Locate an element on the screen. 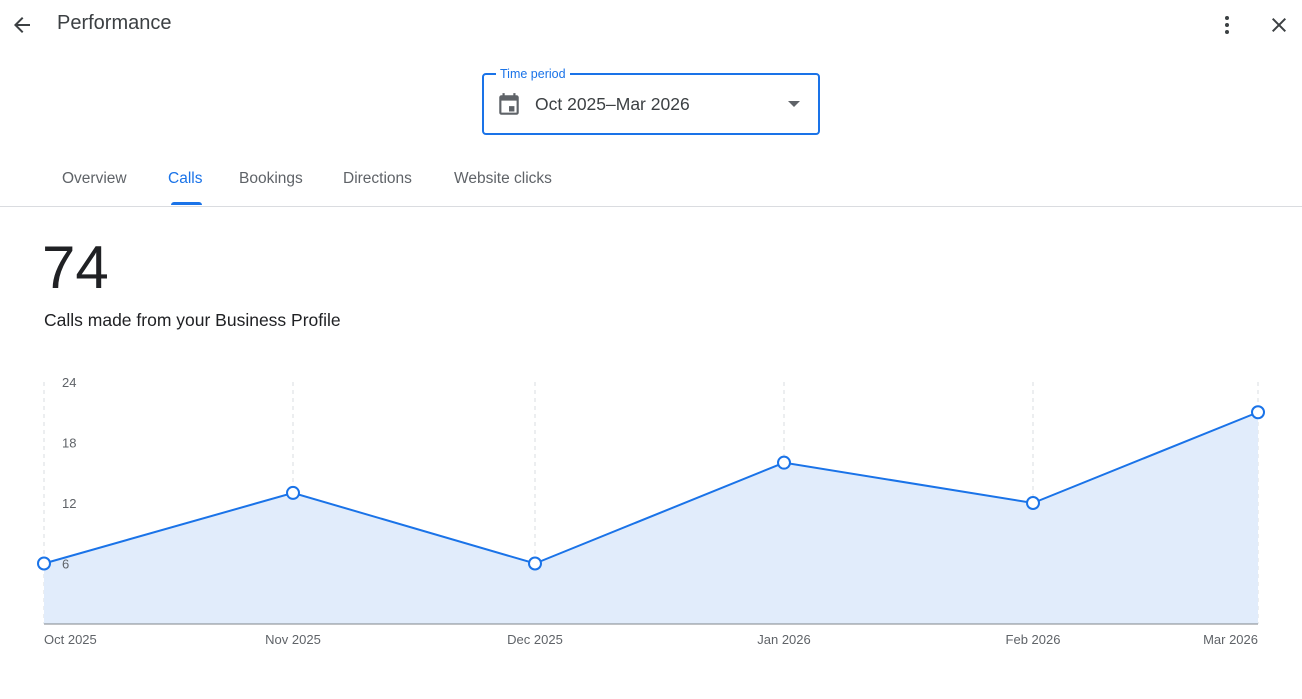 Image resolution: width=1302 pixels, height=699 pixels. calendar-icon is located at coordinates (509, 104).